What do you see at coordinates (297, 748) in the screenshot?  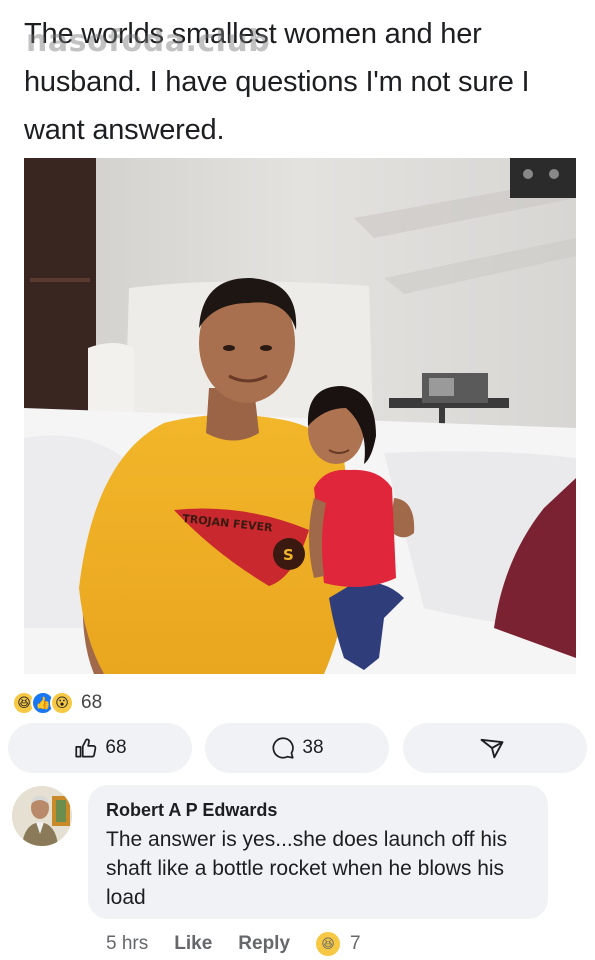 I see `comment-button: 38` at bounding box center [297, 748].